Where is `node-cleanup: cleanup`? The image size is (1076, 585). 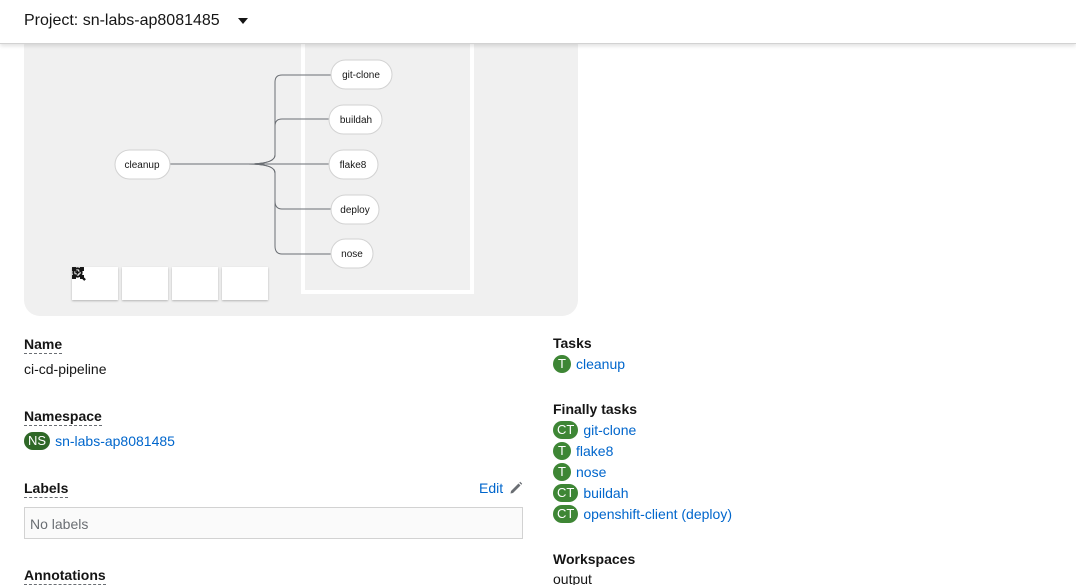
node-cleanup: cleanup is located at coordinates (142, 164).